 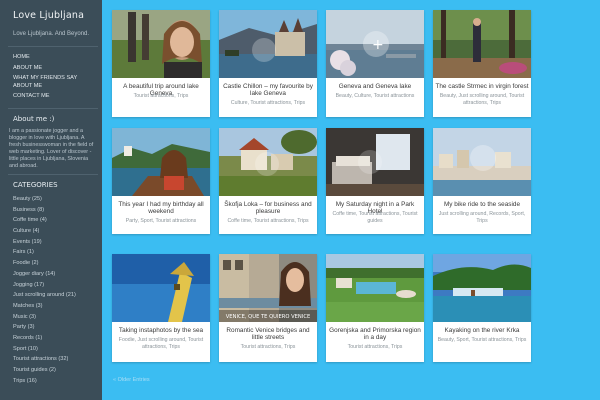 I want to click on boat-photo, so click(x=161, y=162).